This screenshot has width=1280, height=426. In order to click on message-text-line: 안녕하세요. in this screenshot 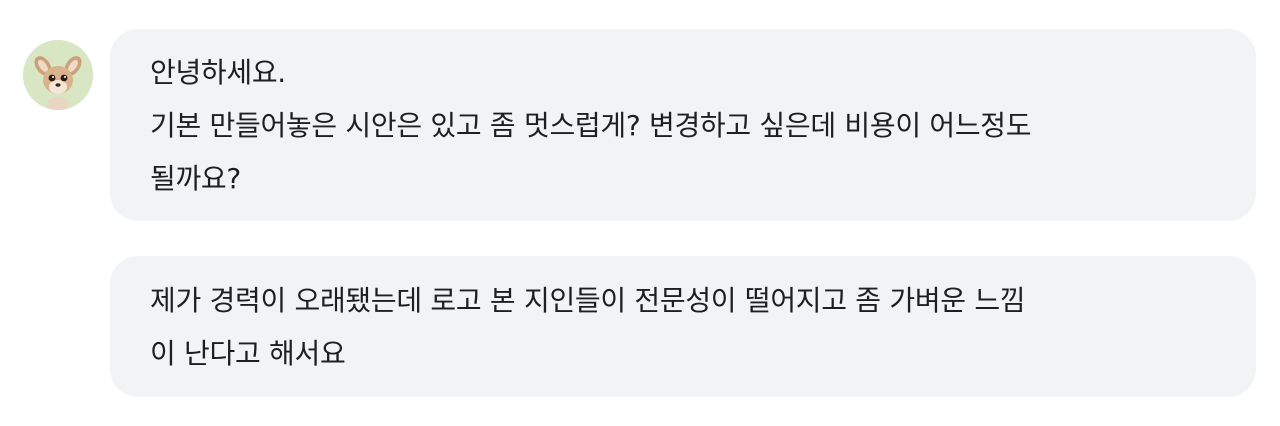, I will do `click(218, 72)`.